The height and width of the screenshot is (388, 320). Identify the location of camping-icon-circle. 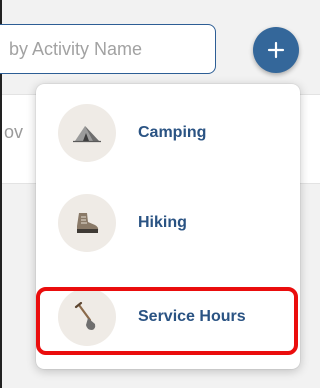
(87, 133).